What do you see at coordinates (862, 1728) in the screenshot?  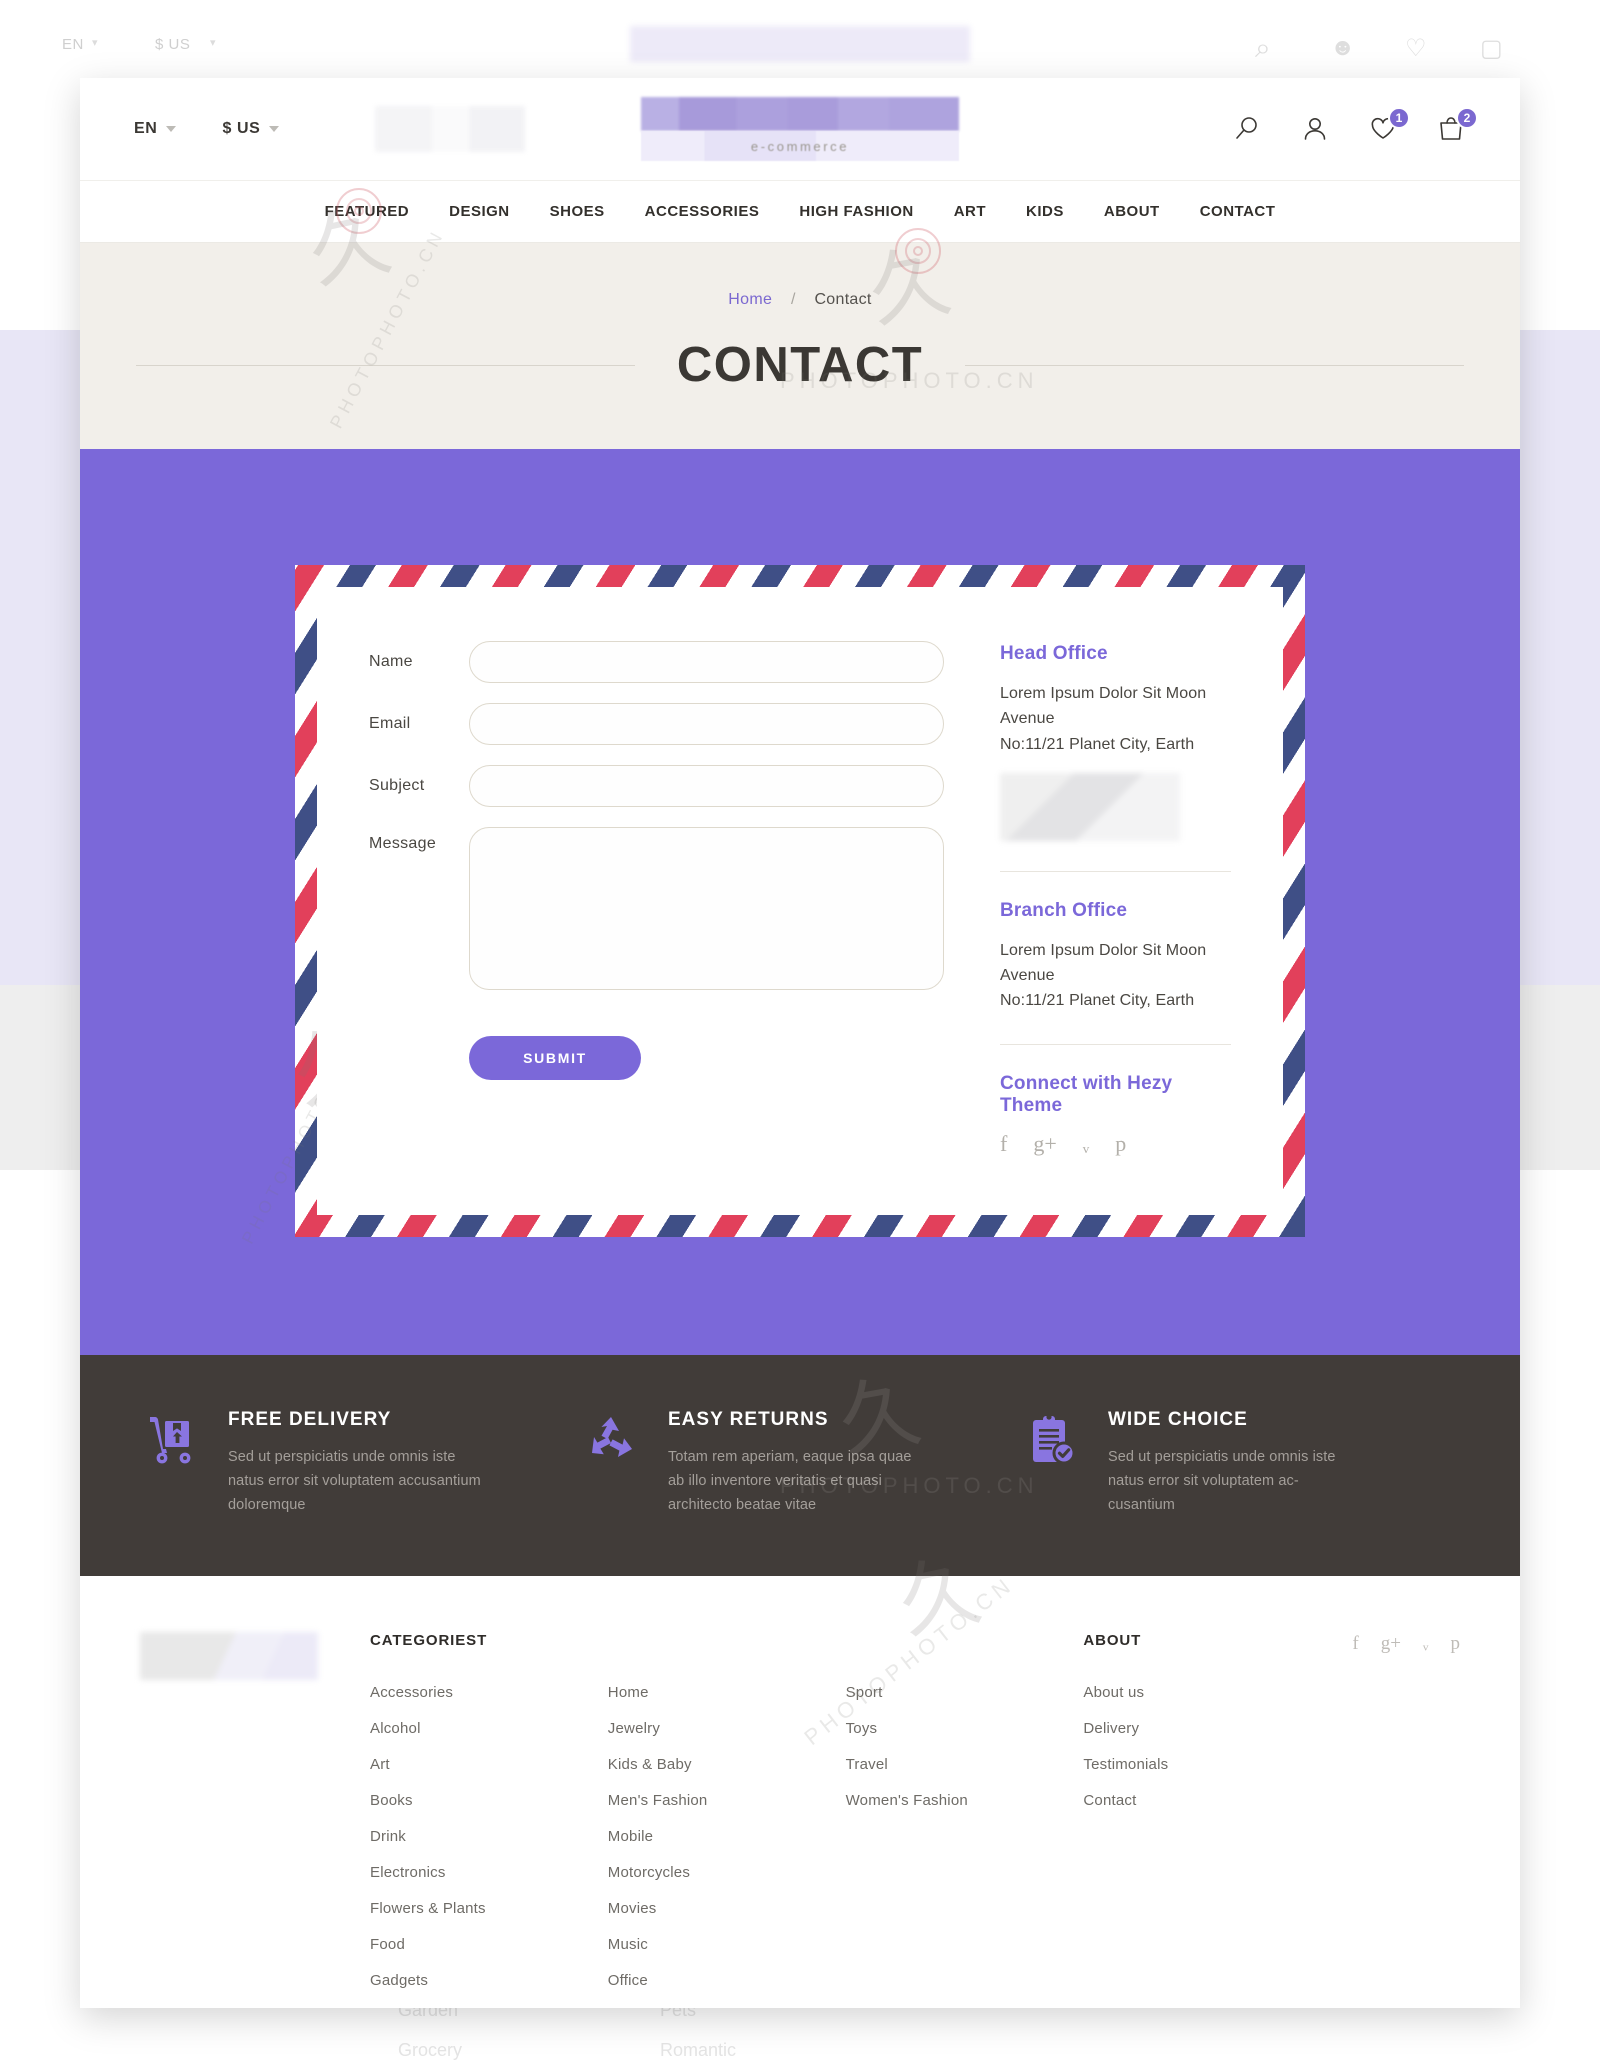 I see `footer-link-toys: Toys` at bounding box center [862, 1728].